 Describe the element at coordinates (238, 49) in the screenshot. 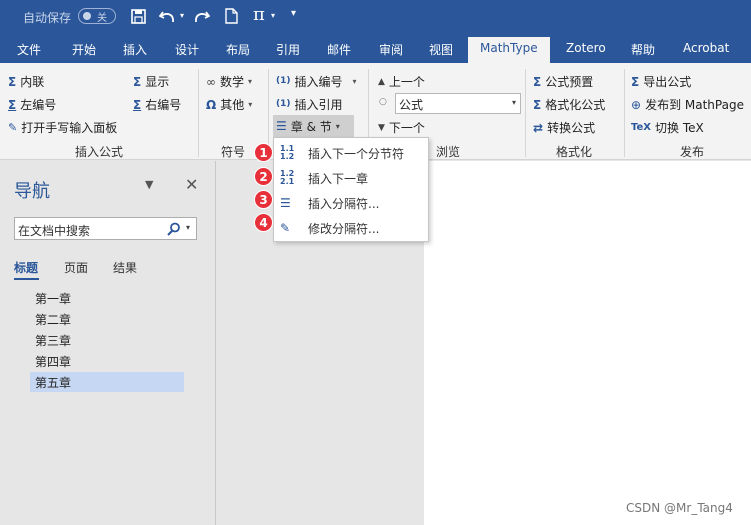

I see `tab-layout: 布局` at that location.